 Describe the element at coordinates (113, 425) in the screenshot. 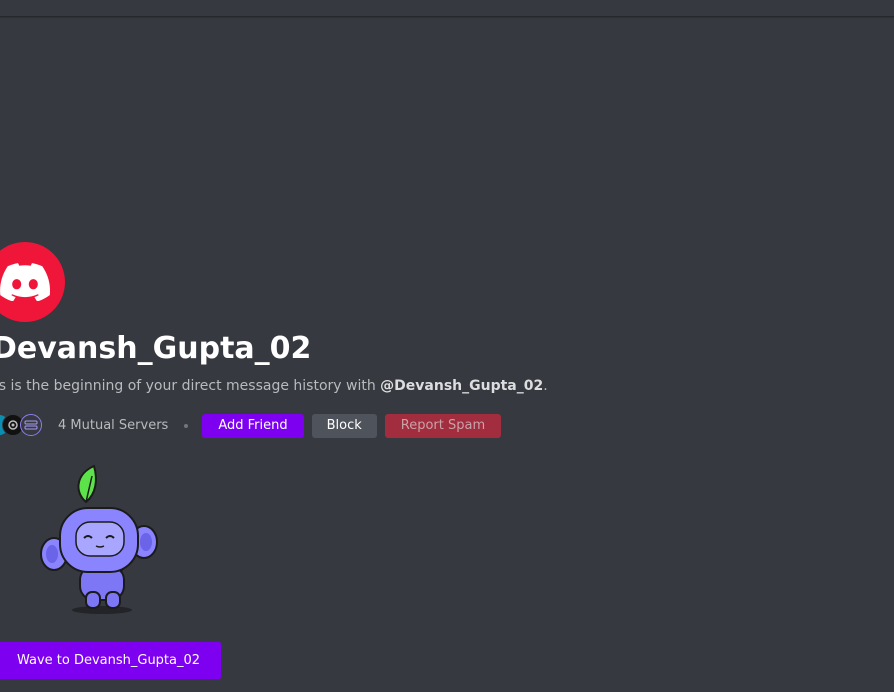

I see `mutual-servers-label: 4 Mutual Servers` at that location.